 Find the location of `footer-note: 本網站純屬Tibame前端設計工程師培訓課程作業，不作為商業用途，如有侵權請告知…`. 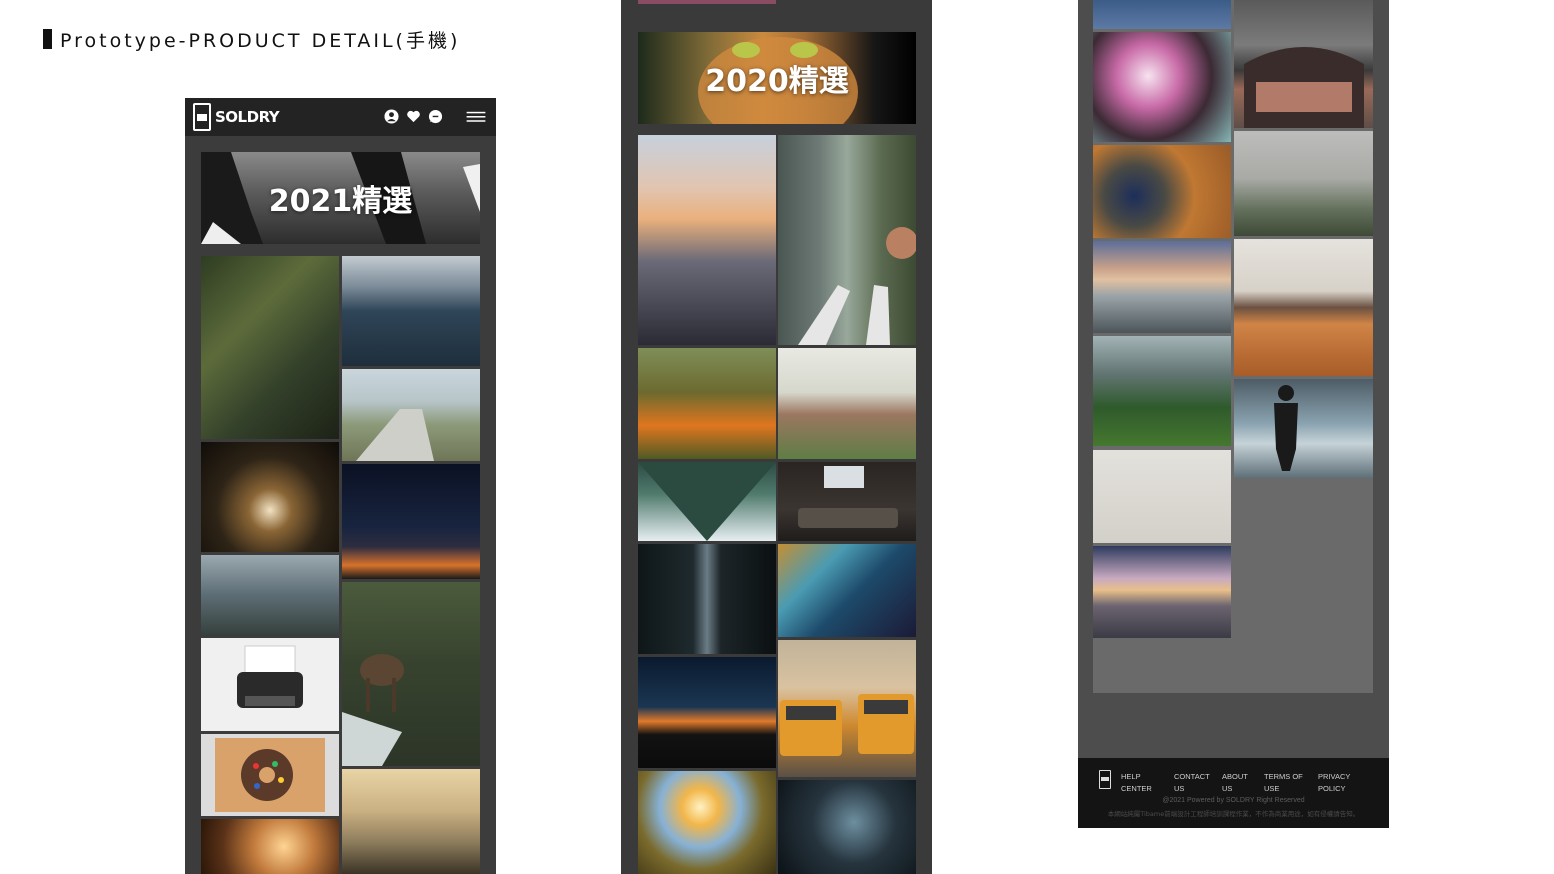

footer-note: 本網站純屬Tibame前端設計工程師培訓課程作業，不作為商業用途，如有侵權請告知… is located at coordinates (1233, 814).